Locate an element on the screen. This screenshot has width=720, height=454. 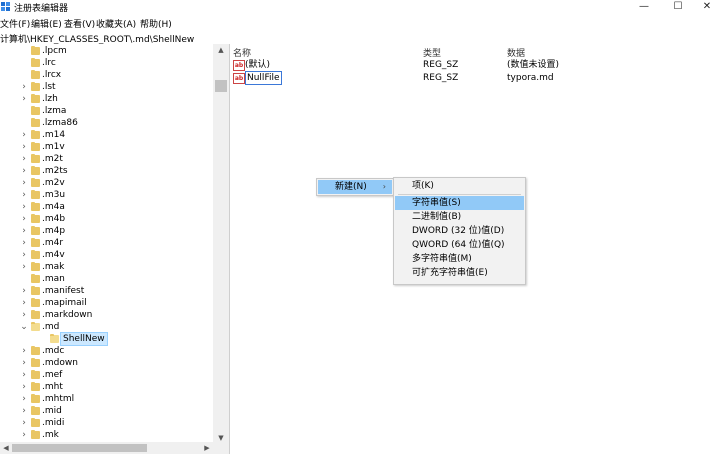
menu-item-new-label: 新建(N) is located at coordinates (351, 187).